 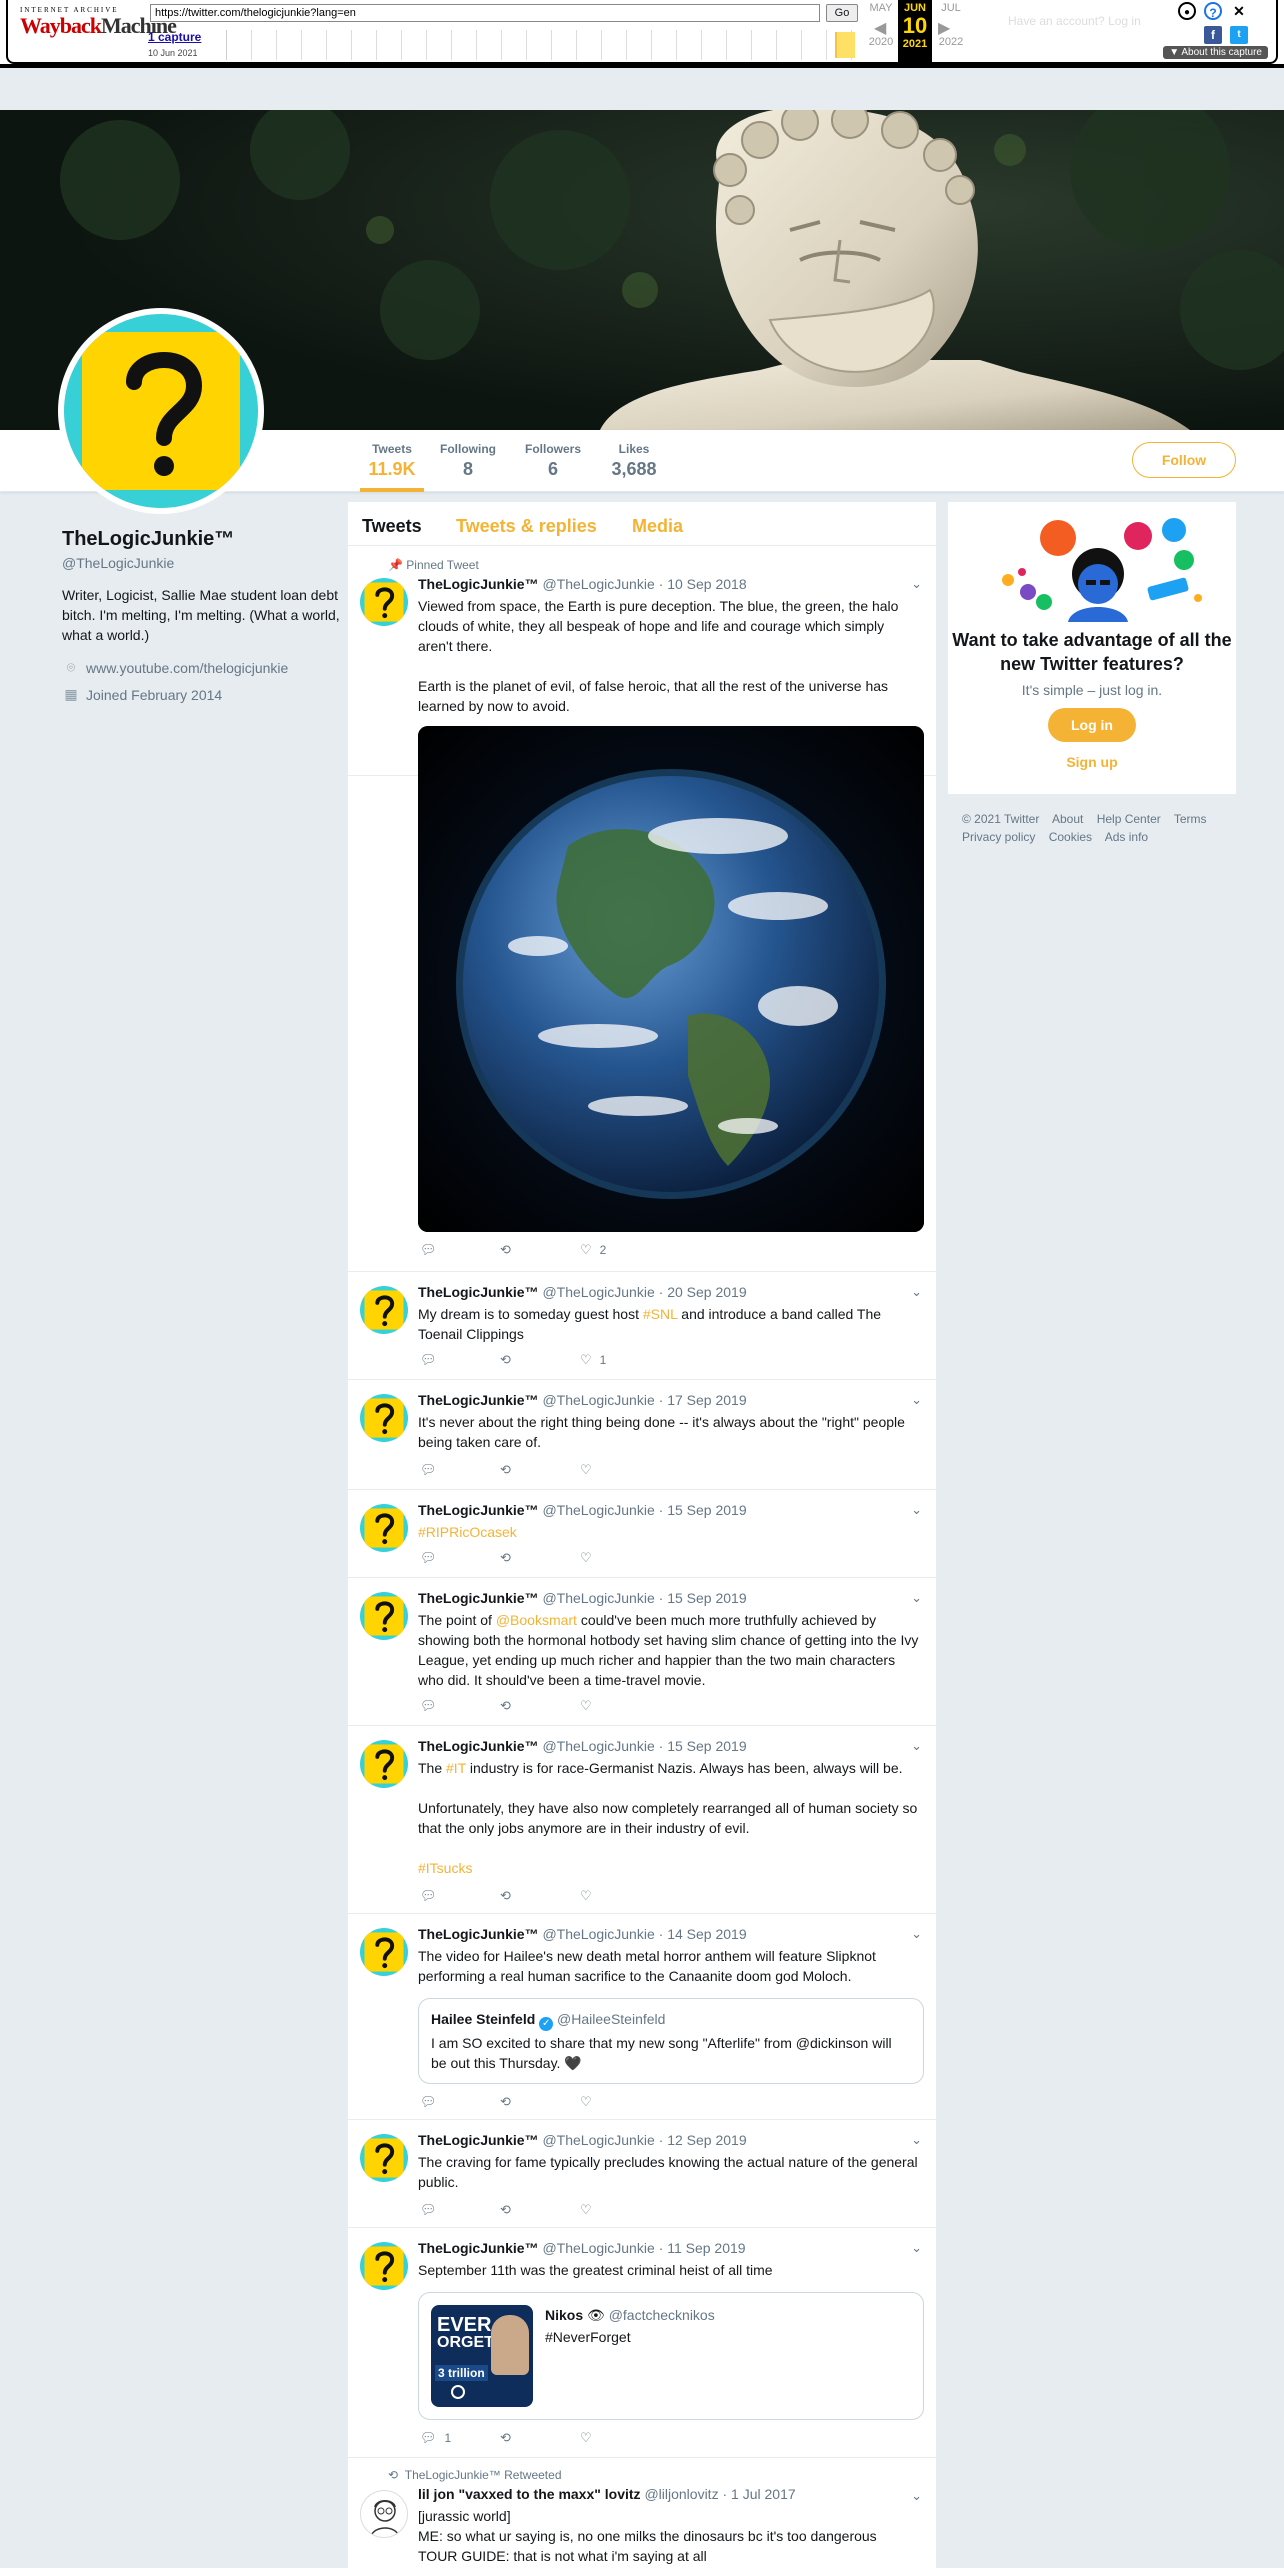 I want to click on hashtag-link: #RIPRicOcasek, so click(x=467, y=1532).